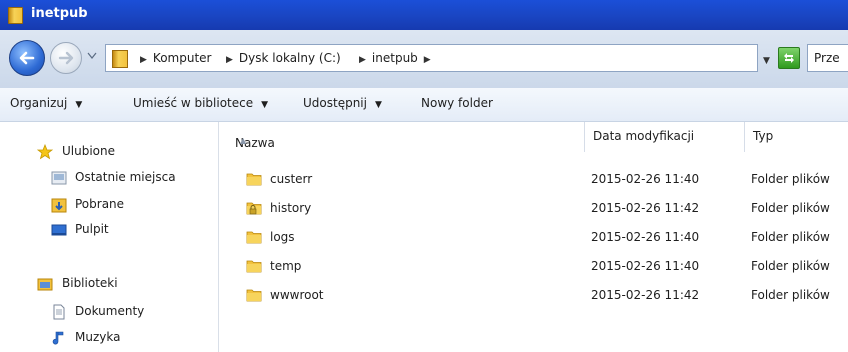 Image resolution: width=848 pixels, height=352 pixels. I want to click on file-row-wwwroot: wwwroot 2015-02-26 11:42 Folder plików, so click(533, 296).